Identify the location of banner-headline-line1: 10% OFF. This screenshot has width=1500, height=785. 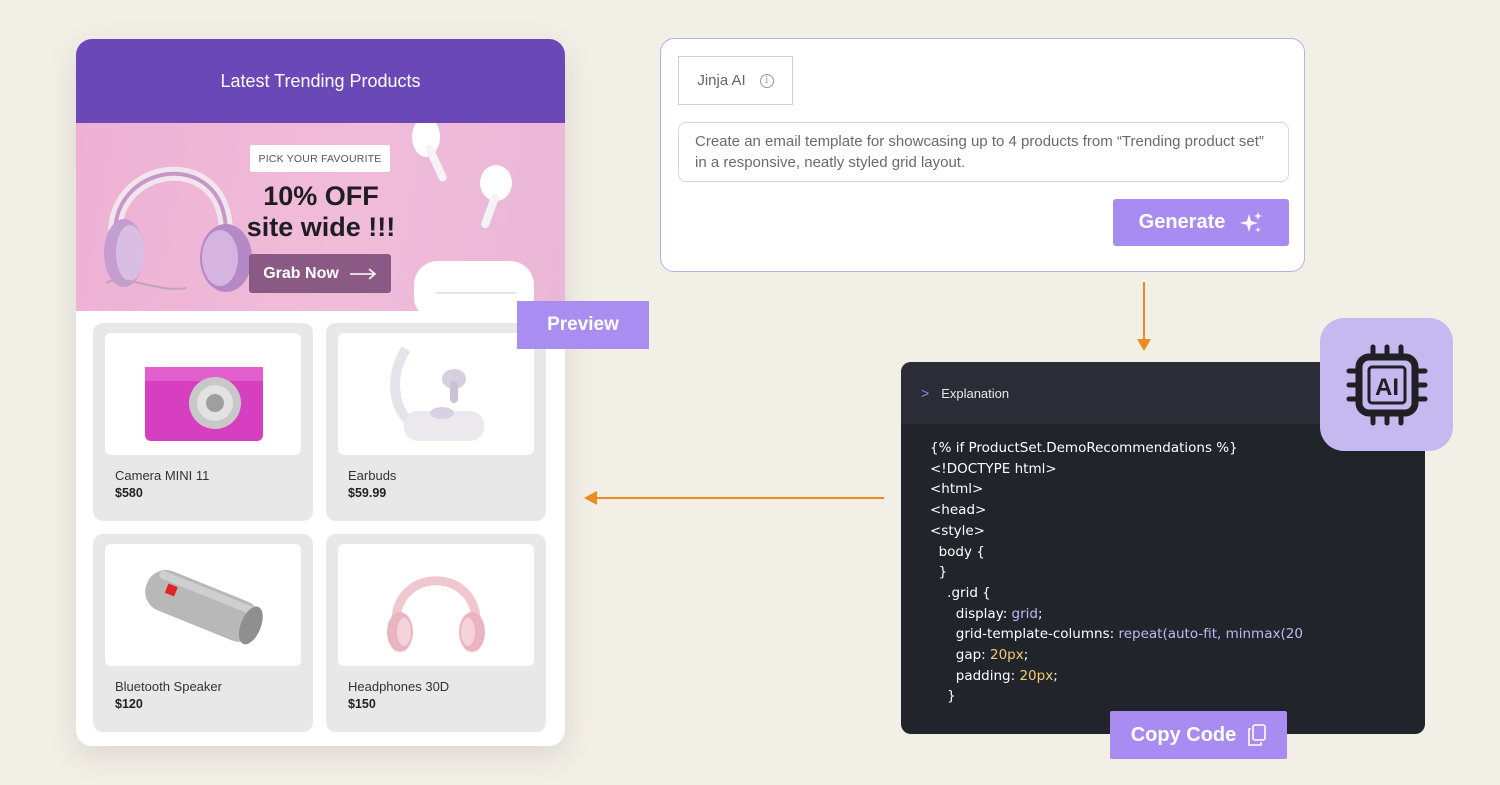
(321, 196).